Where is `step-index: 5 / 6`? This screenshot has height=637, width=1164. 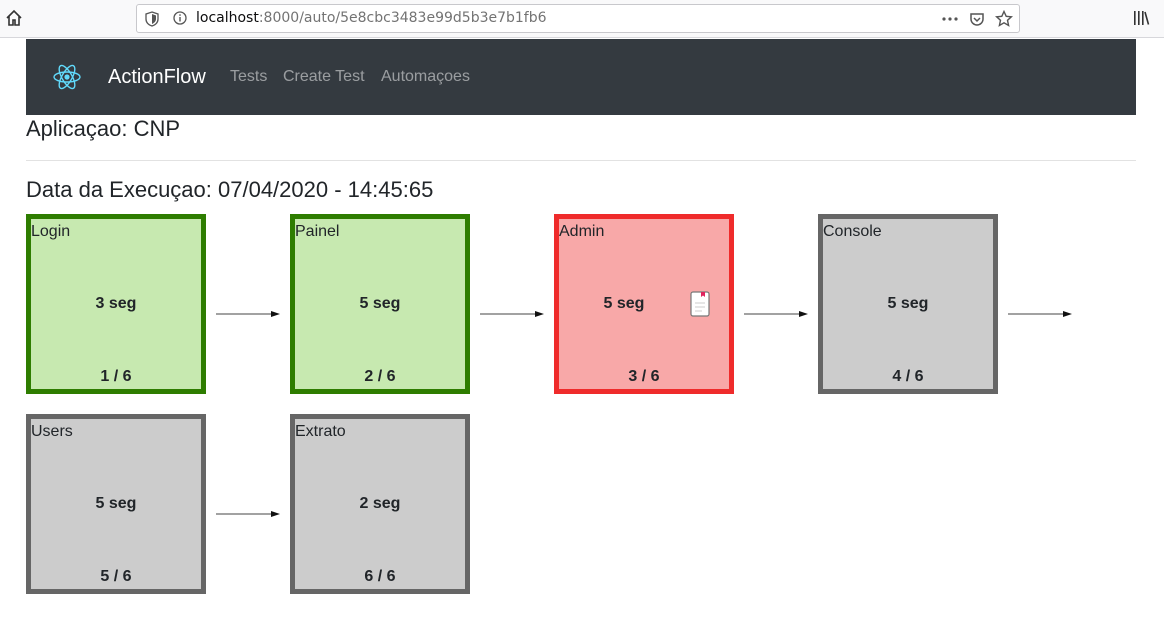 step-index: 5 / 6 is located at coordinates (116, 576).